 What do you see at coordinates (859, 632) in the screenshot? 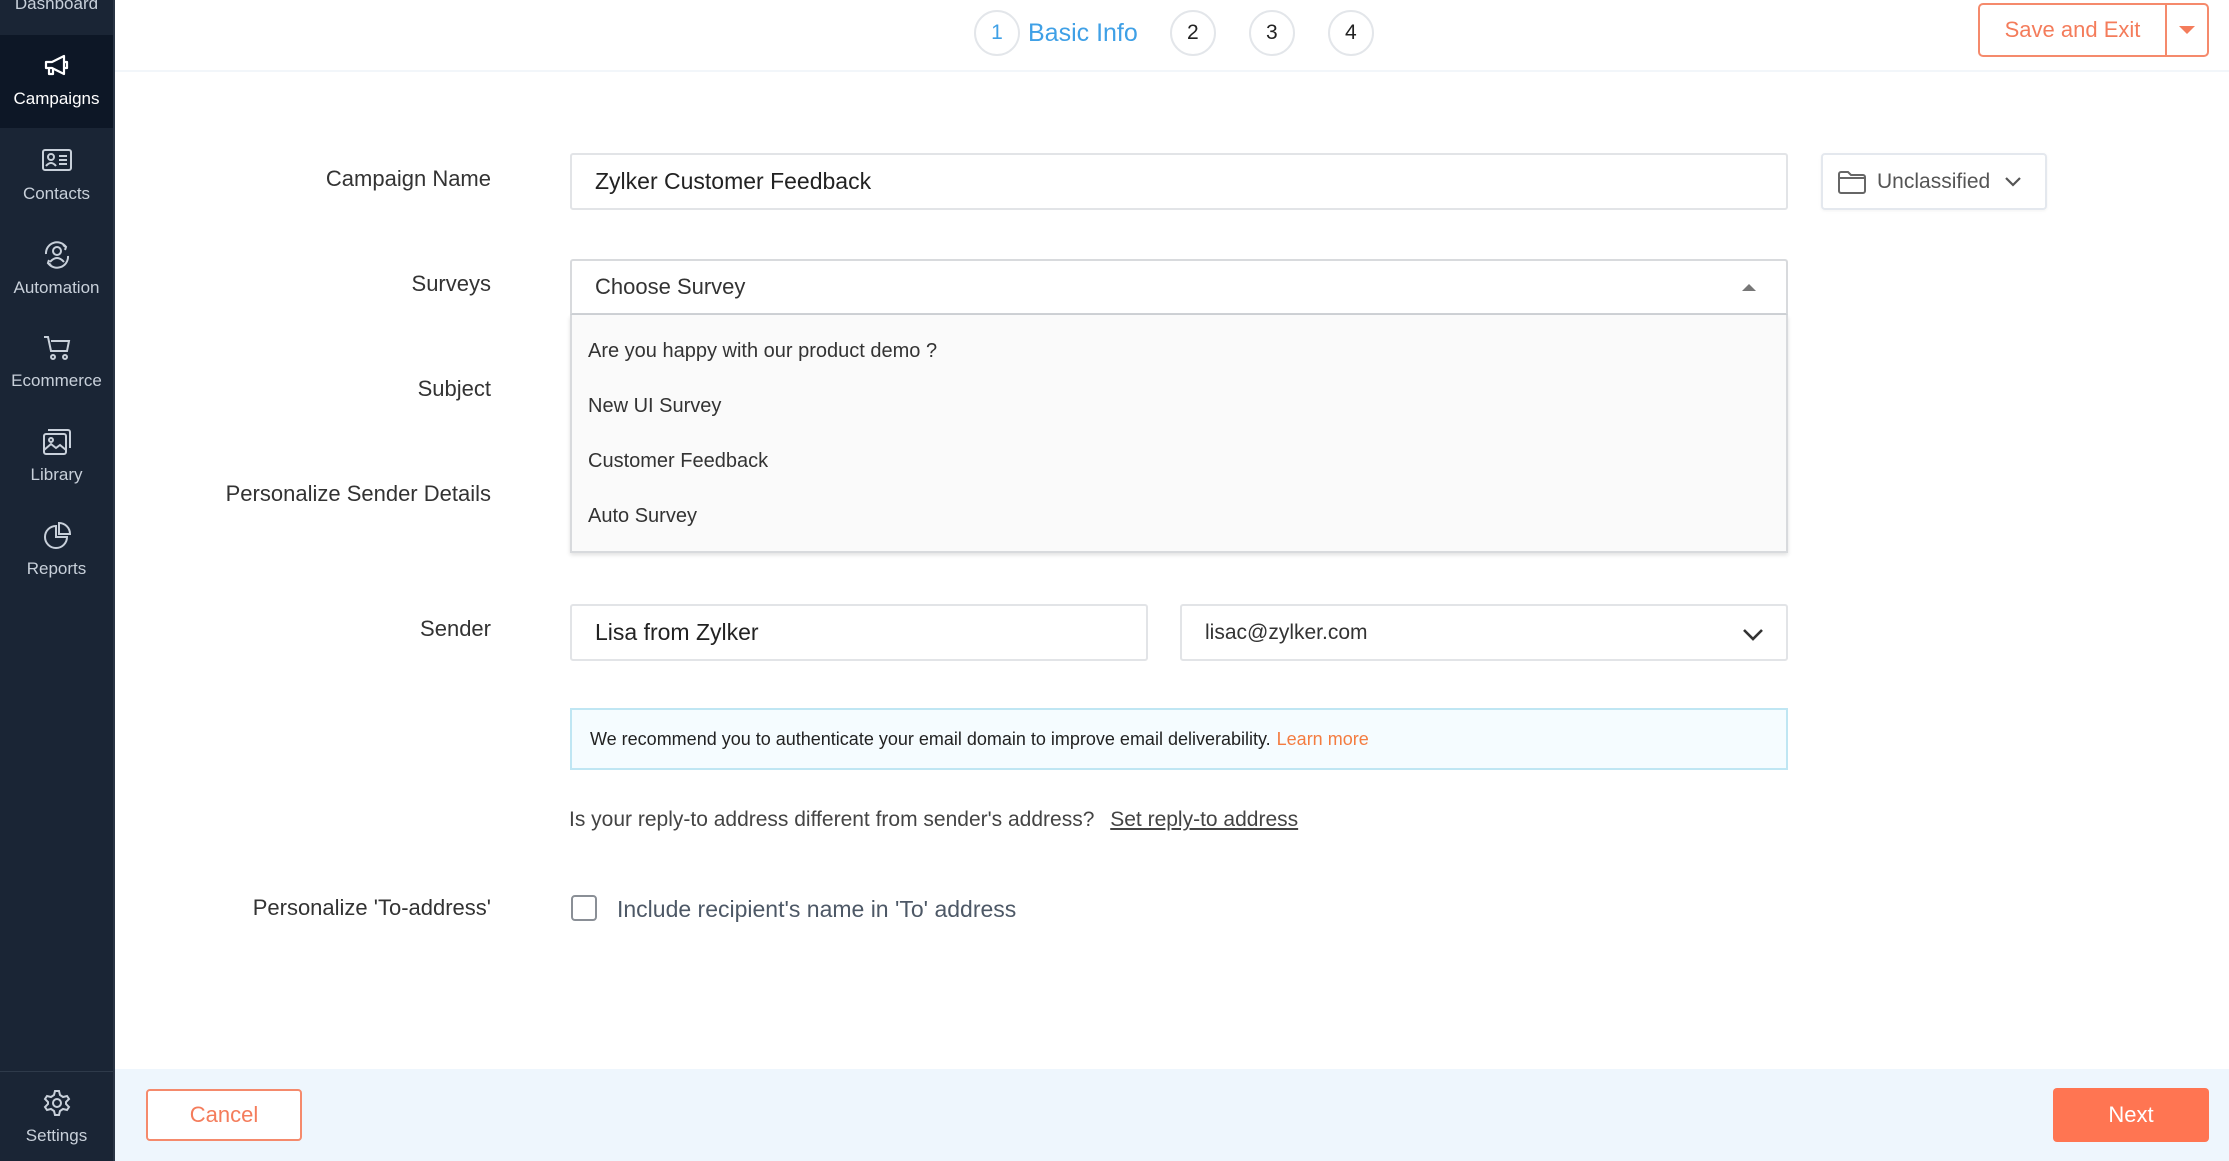
I see `sender-name-input: Lisa from Zylker` at bounding box center [859, 632].